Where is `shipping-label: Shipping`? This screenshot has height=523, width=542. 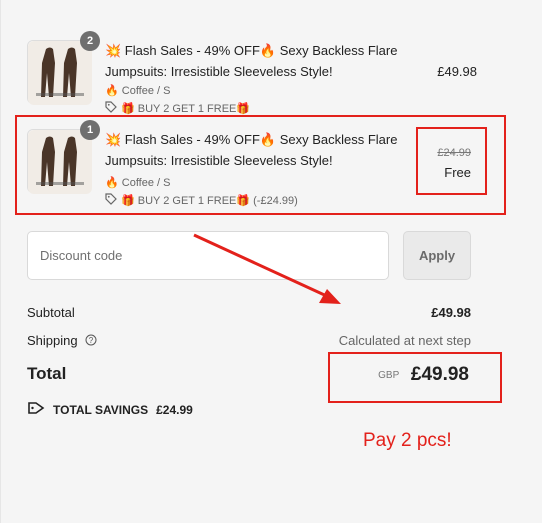
shipping-label: Shipping is located at coordinates (52, 340).